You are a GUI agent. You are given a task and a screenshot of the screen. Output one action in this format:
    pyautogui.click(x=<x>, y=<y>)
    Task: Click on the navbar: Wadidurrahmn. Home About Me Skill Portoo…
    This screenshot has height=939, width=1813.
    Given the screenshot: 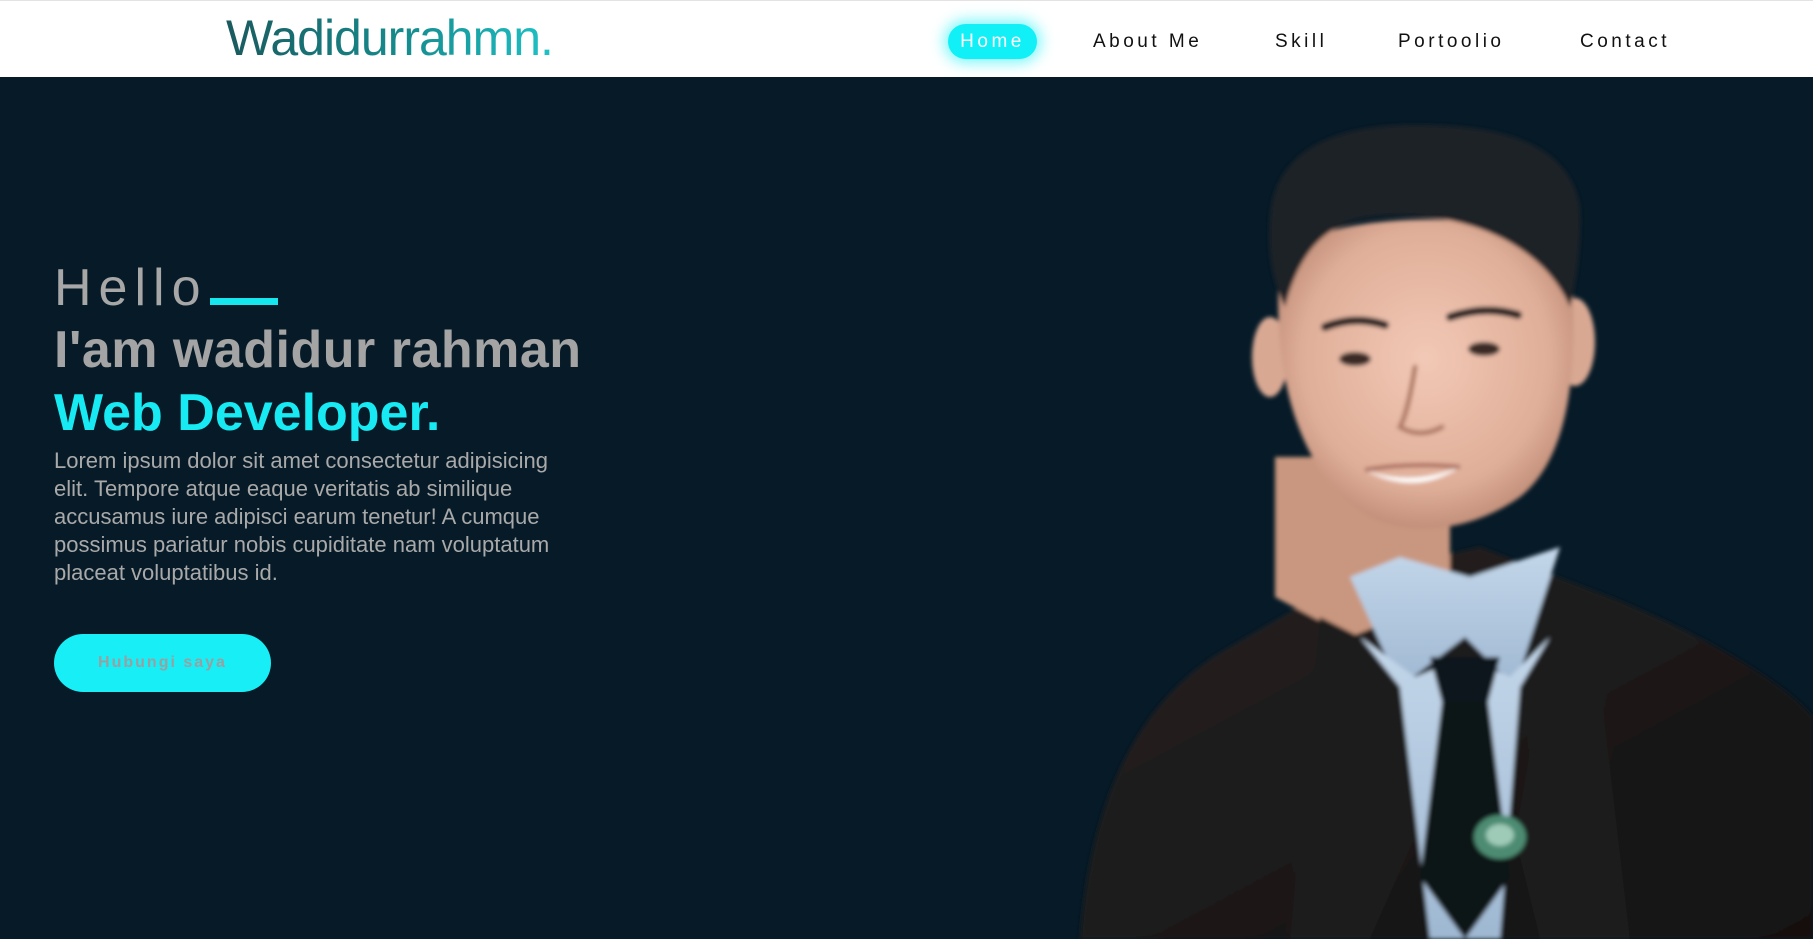 What is the action you would take?
    pyautogui.click(x=906, y=38)
    